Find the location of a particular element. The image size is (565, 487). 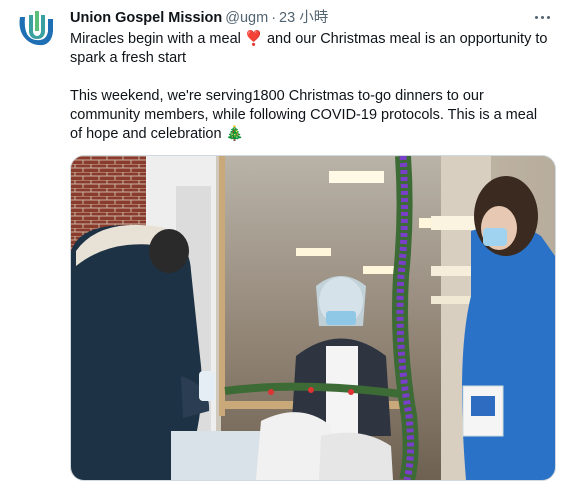

union-gospel-mission-logo-icon is located at coordinates (35, 29).